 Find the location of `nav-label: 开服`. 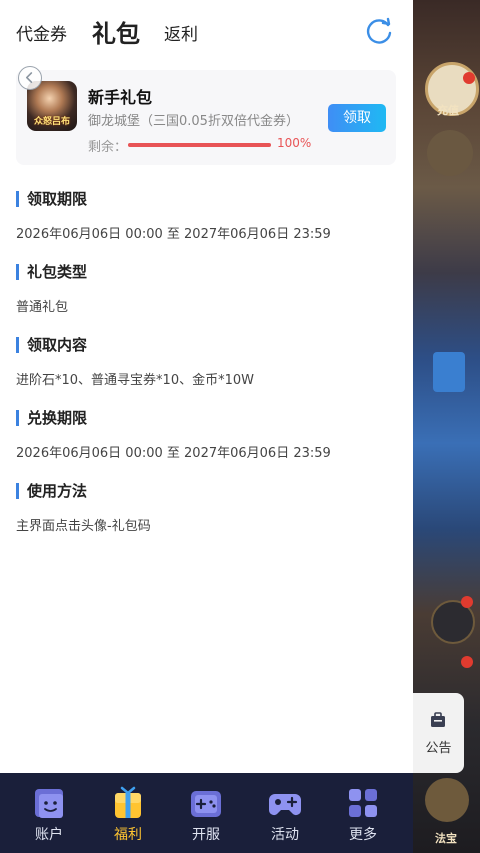

nav-label: 开服 is located at coordinates (206, 835).